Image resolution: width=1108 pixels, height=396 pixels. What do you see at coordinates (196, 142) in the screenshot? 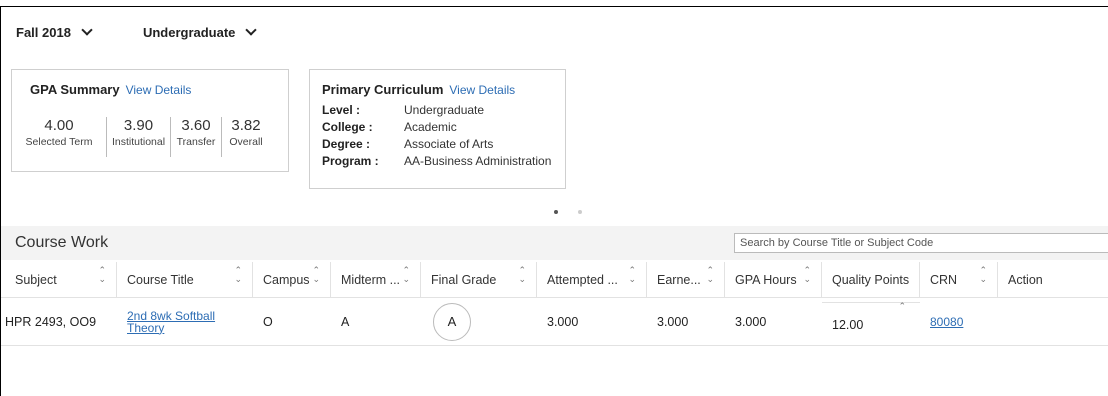
I see `gpa-label: Transfer` at bounding box center [196, 142].